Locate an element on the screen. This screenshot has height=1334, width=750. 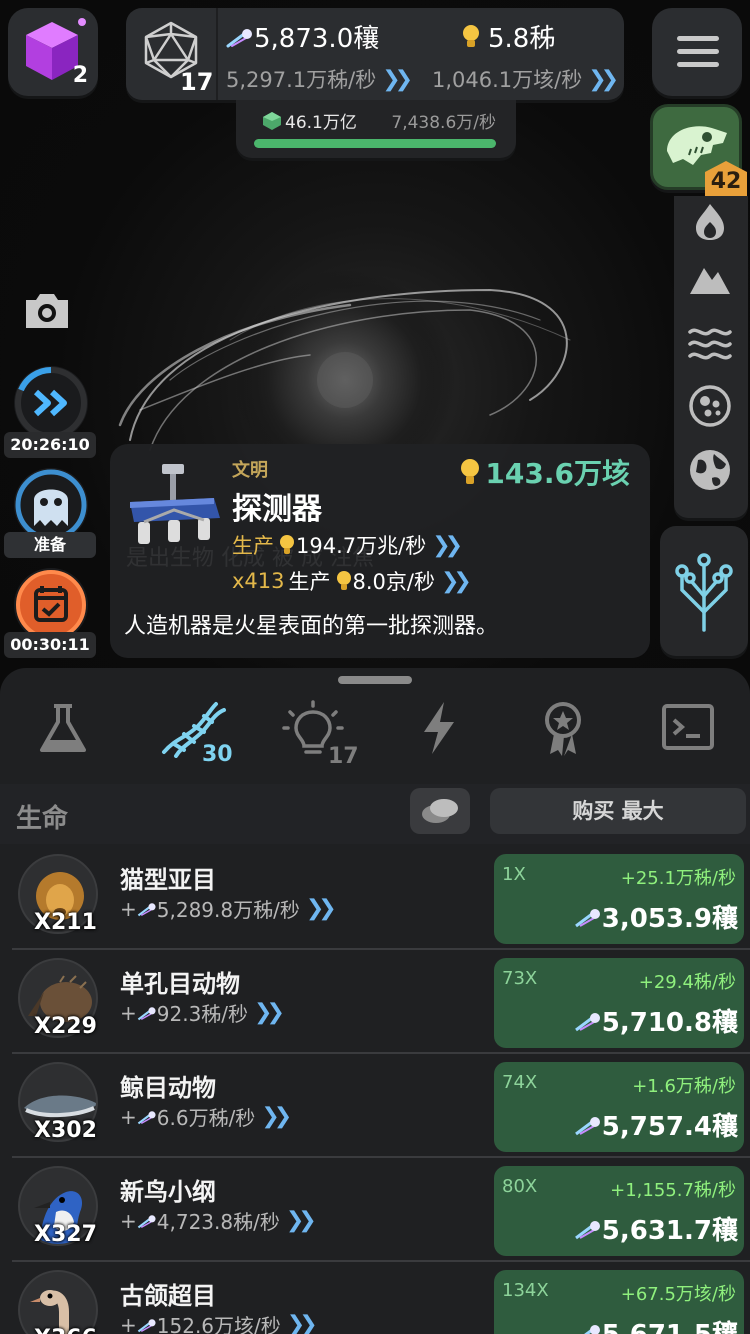
buy-button: 134X +67.5万垓/秒 5,671.5穰 is located at coordinates (619, 1302).